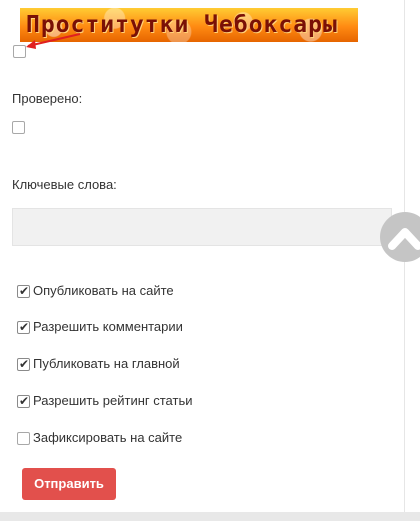 The height and width of the screenshot is (521, 420). What do you see at coordinates (64, 184) in the screenshot?
I see `keywords-label: Ключевые слова:` at bounding box center [64, 184].